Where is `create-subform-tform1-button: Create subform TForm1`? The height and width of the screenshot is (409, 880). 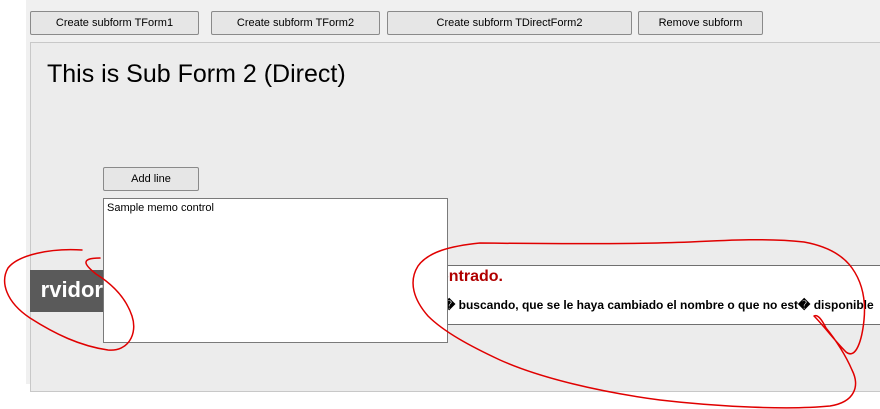 create-subform-tform1-button: Create subform TForm1 is located at coordinates (114, 23).